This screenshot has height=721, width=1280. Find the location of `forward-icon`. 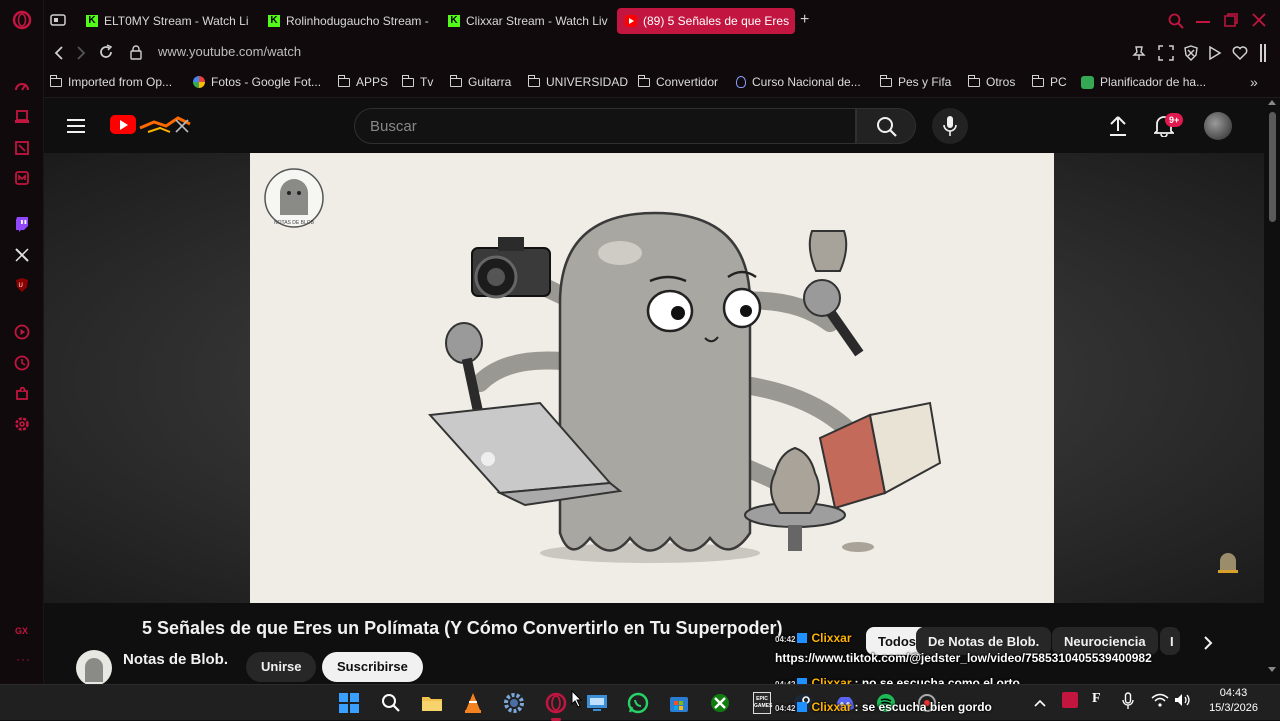

forward-icon is located at coordinates (81, 55).